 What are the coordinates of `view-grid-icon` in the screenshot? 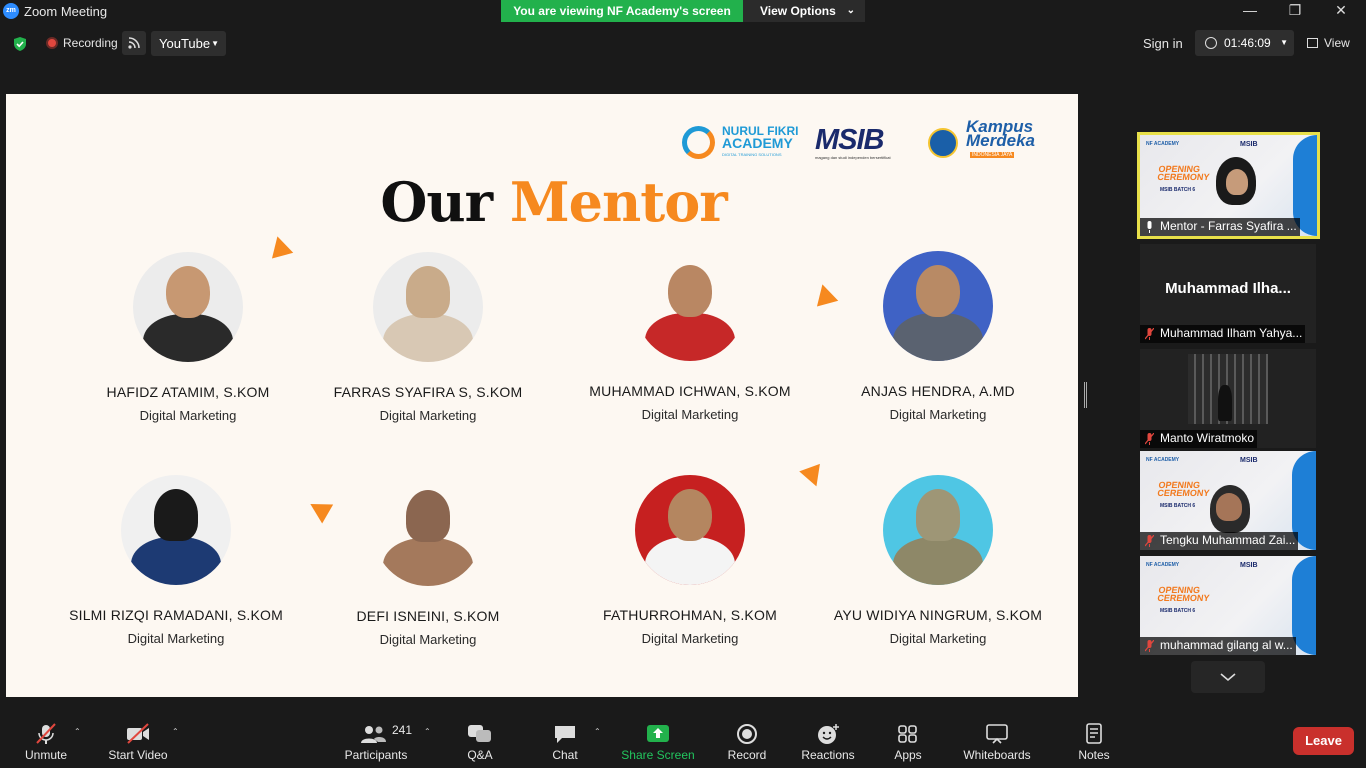 It's located at (1312, 43).